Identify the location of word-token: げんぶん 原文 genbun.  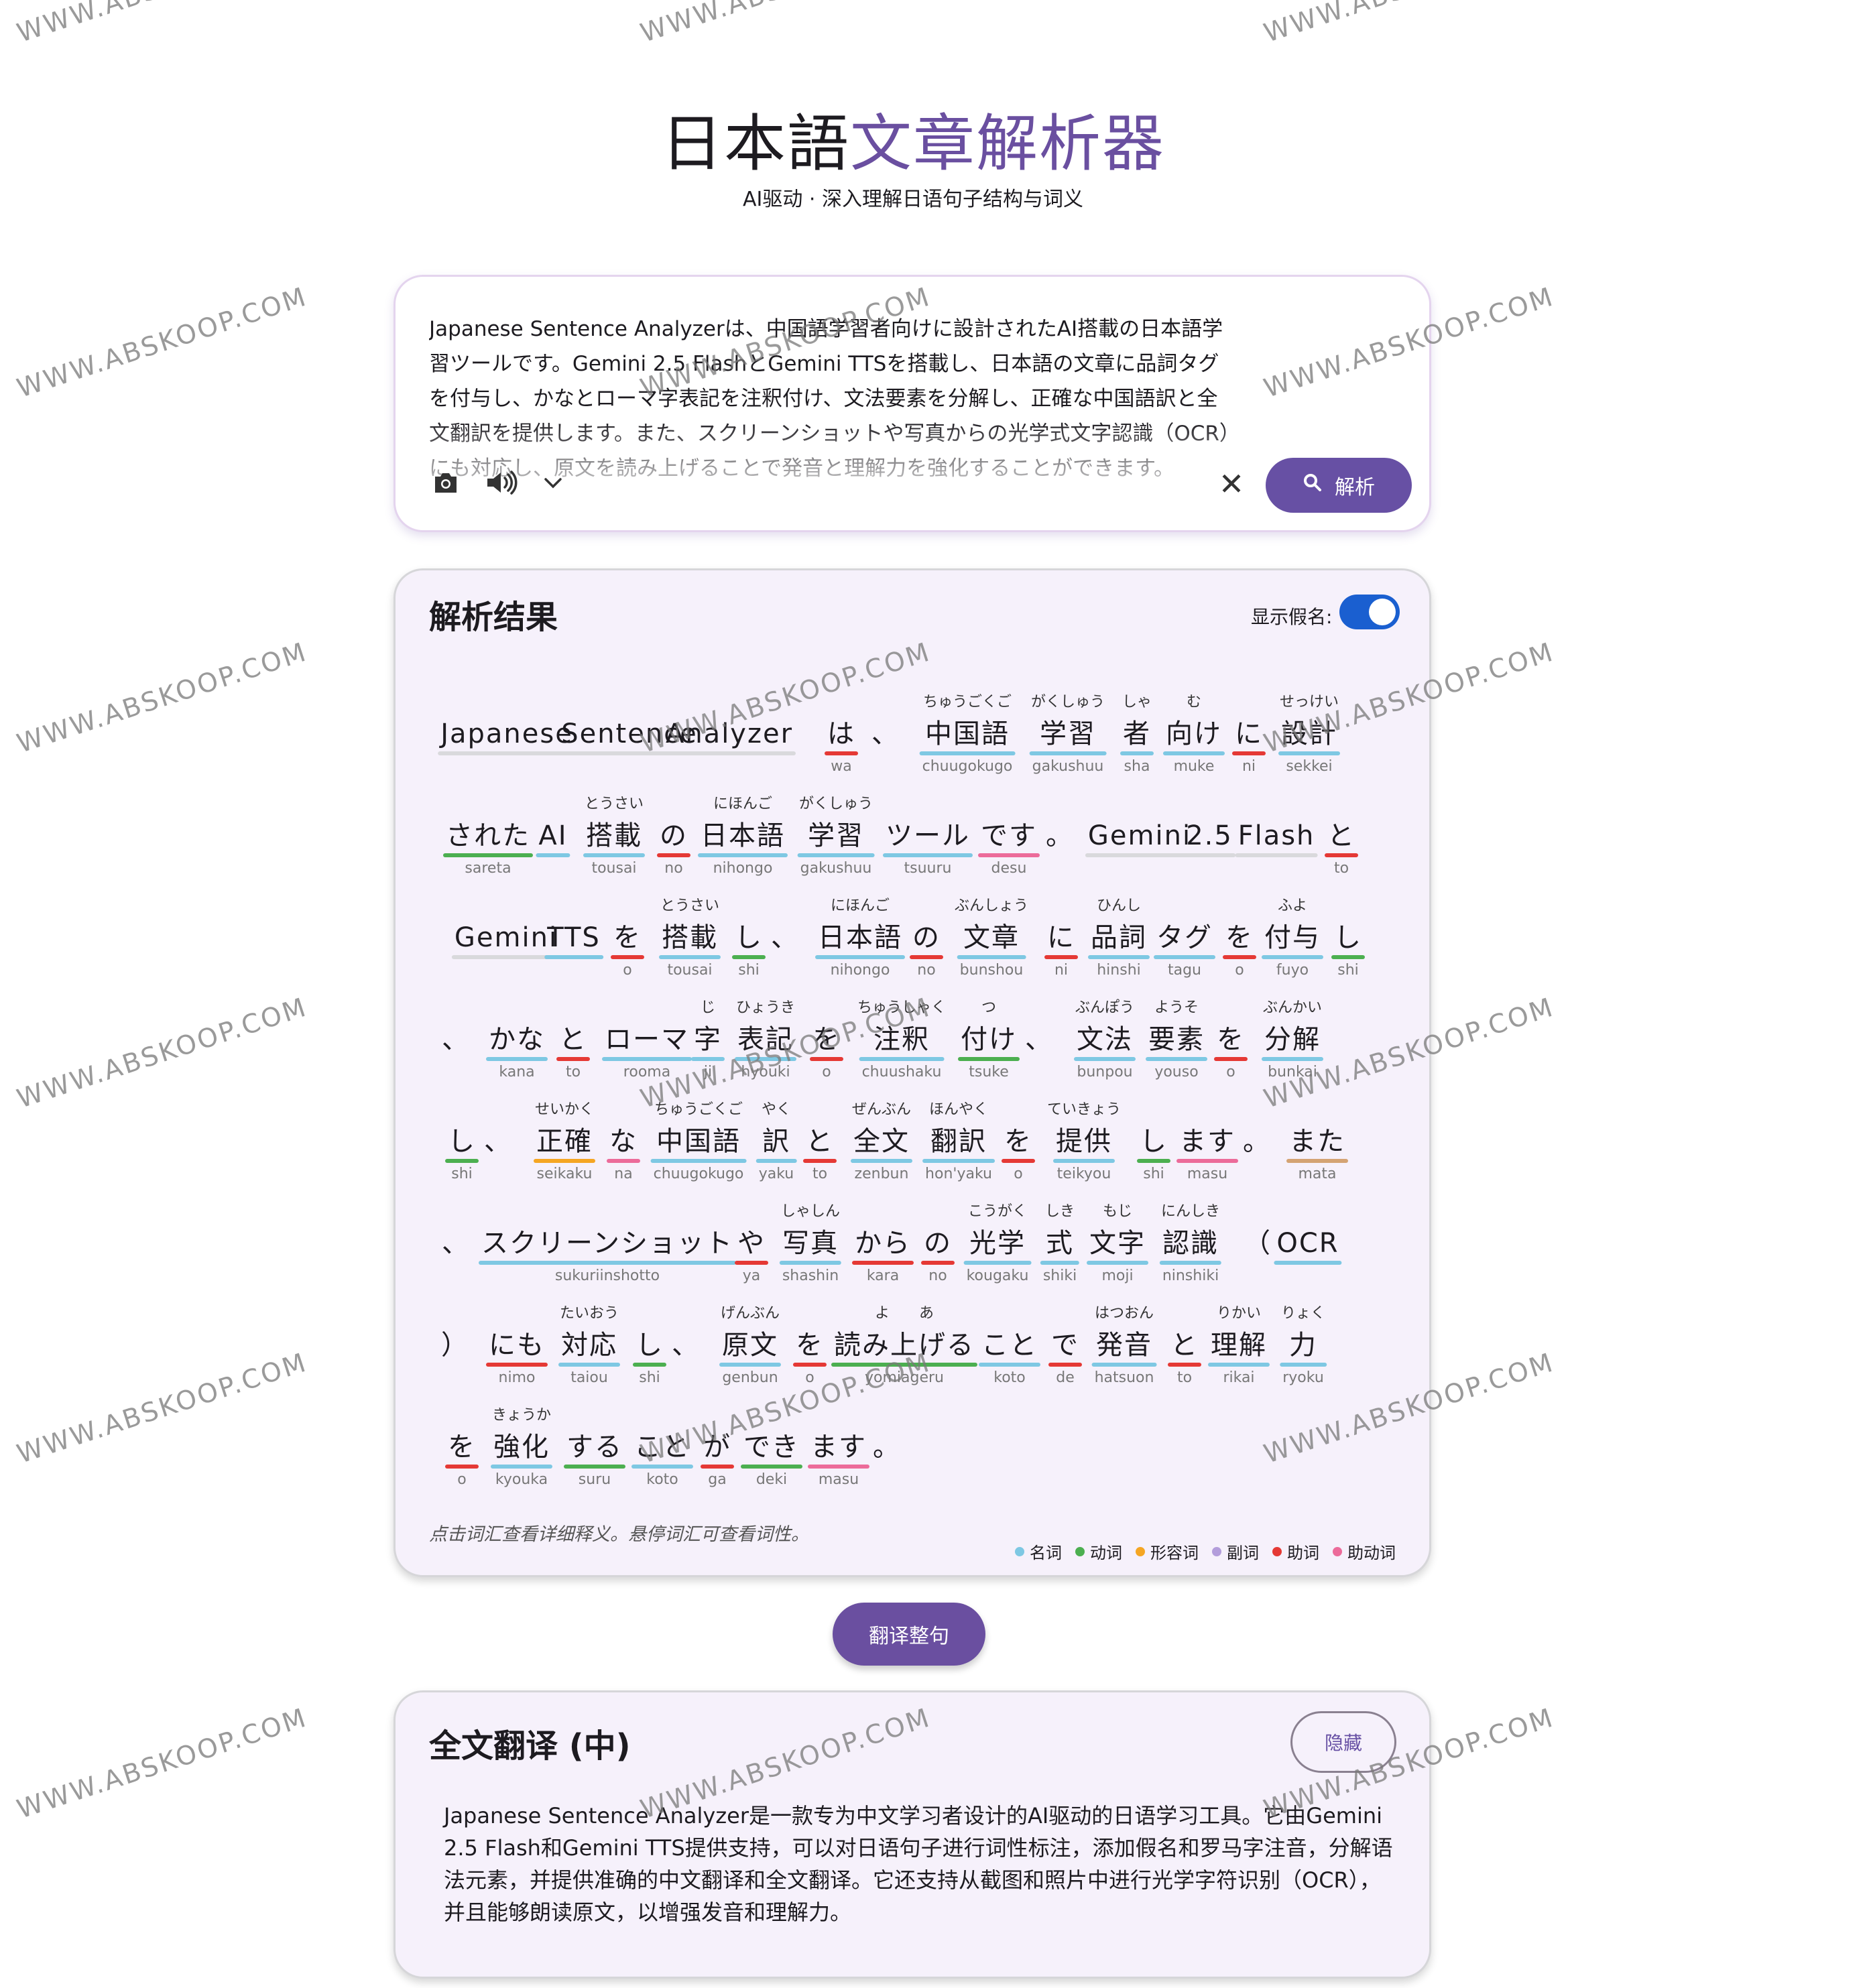
(750, 1346).